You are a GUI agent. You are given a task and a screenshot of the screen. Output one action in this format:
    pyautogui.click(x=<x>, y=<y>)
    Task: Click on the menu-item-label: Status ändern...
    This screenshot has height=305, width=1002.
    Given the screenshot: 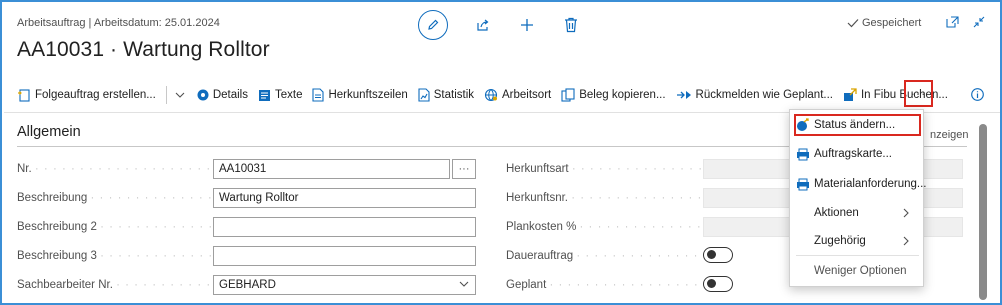 What is the action you would take?
    pyautogui.click(x=855, y=125)
    